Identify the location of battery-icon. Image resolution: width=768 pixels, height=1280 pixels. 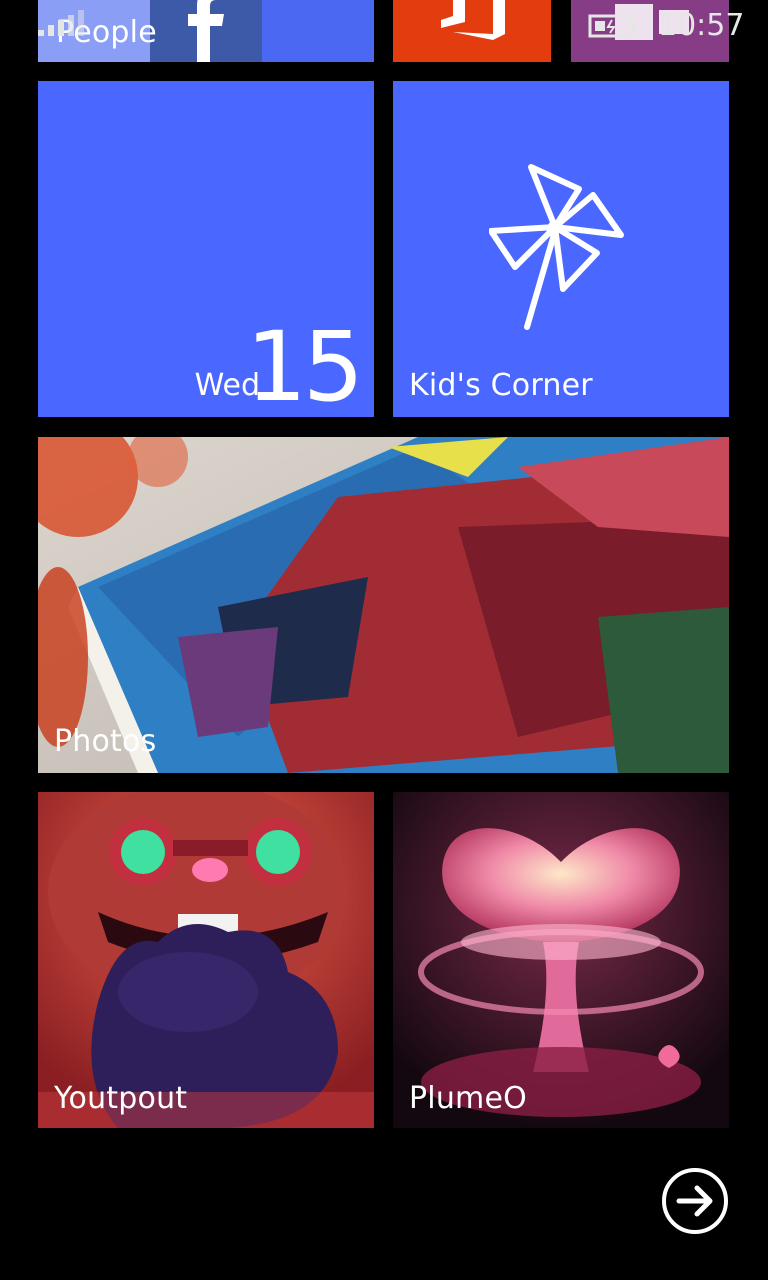
(612, 26).